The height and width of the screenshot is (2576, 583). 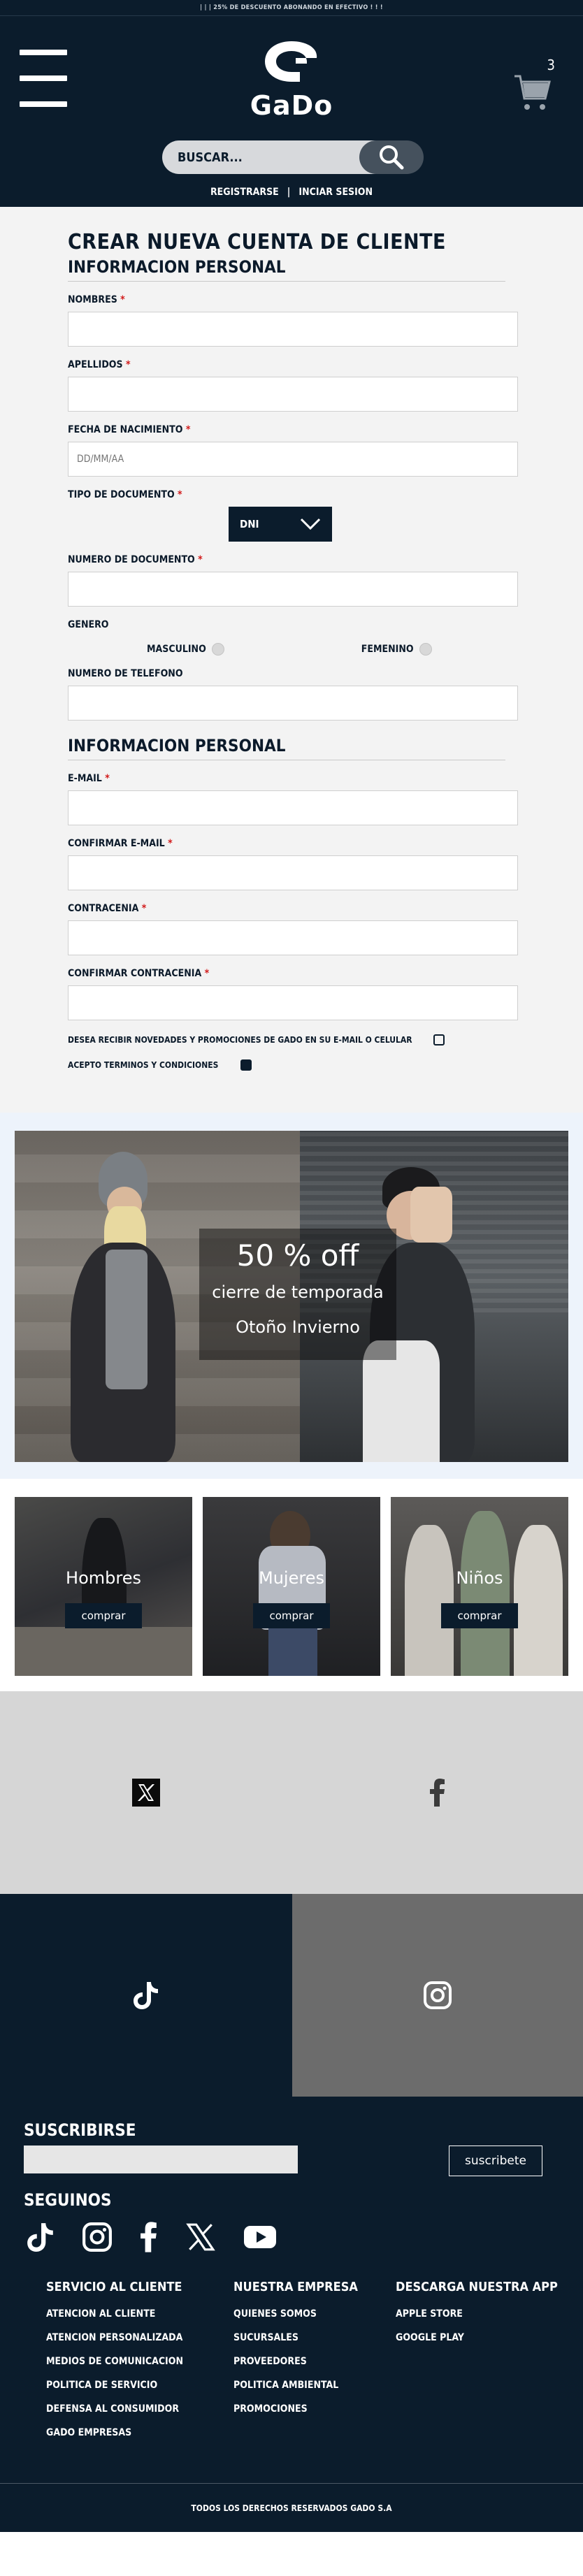 What do you see at coordinates (532, 93) in the screenshot?
I see `shopping-cart-icon` at bounding box center [532, 93].